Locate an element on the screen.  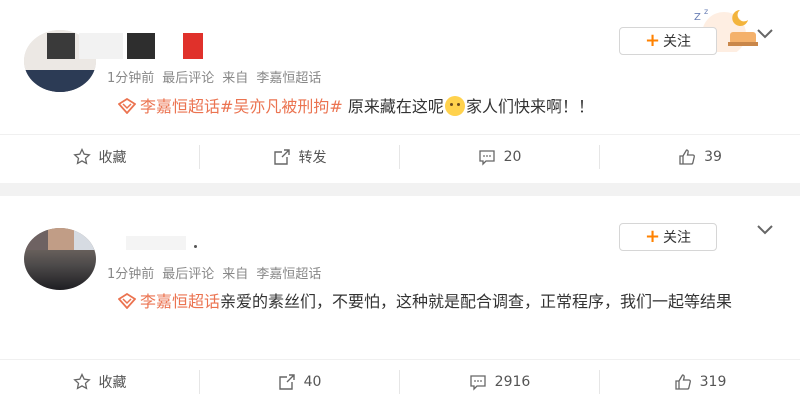
post-content: 李嘉恒超话亲爱的素丝们，不要怕，这种就是配合调查，正常程序，我们一起等结果 is located at coordinates (443, 302).